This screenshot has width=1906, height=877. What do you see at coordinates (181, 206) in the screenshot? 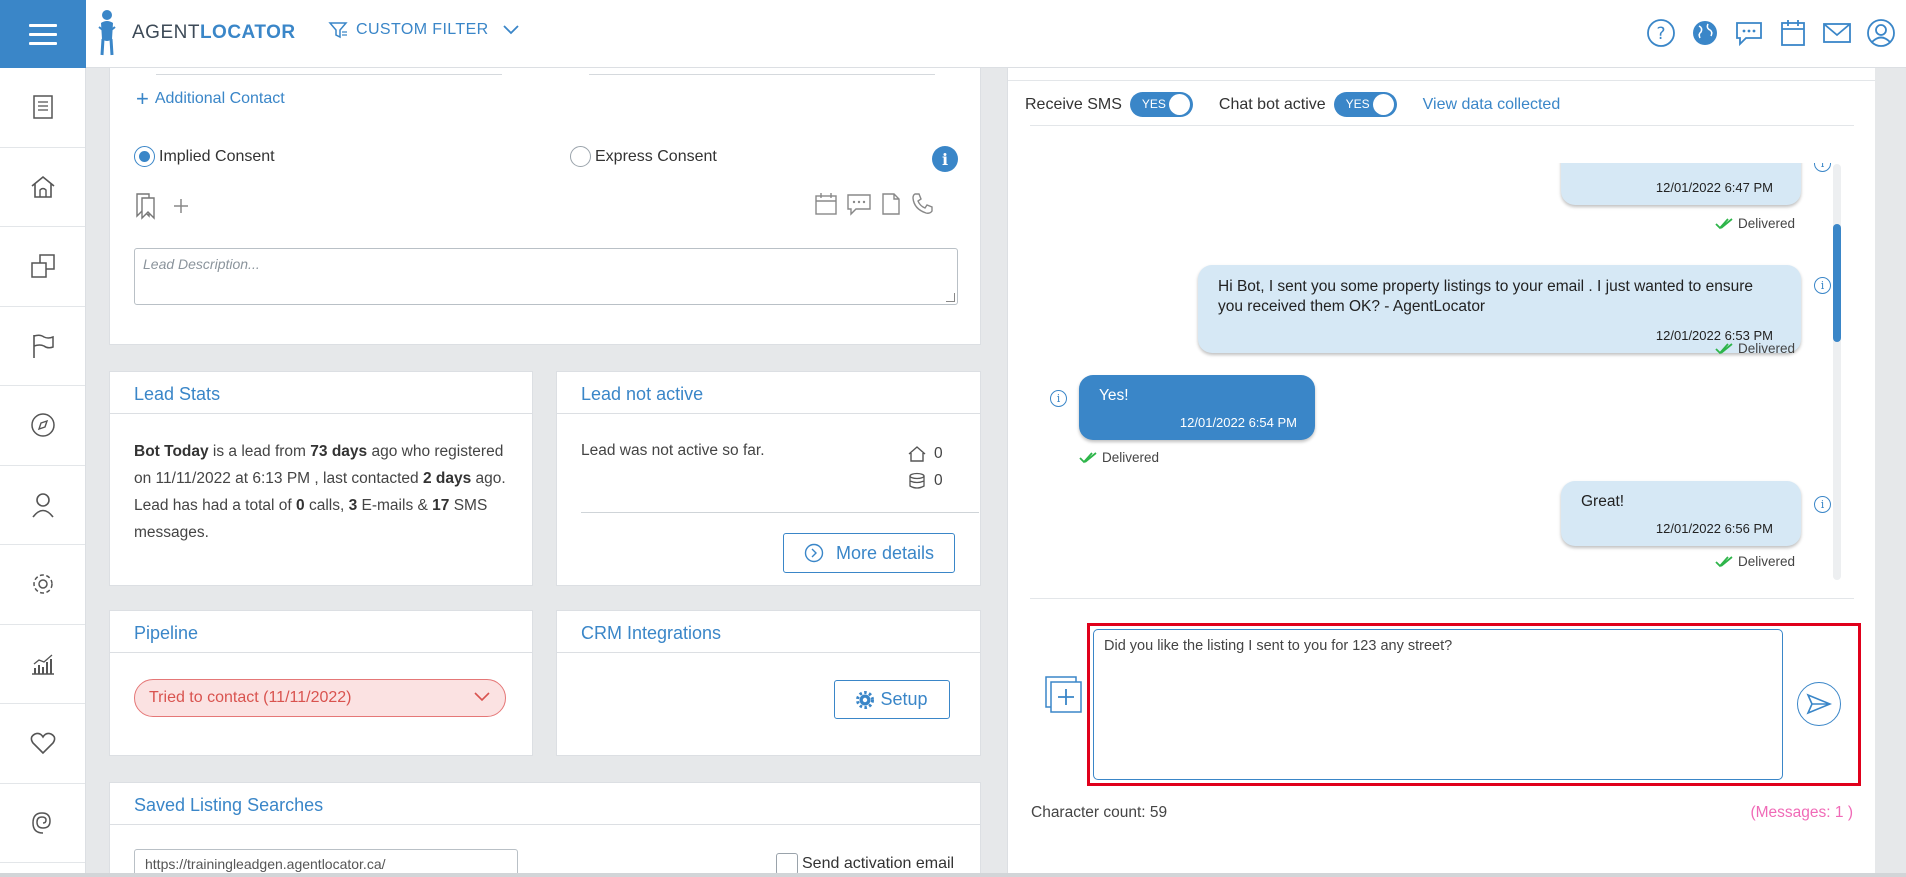
I see `plus-icon` at bounding box center [181, 206].